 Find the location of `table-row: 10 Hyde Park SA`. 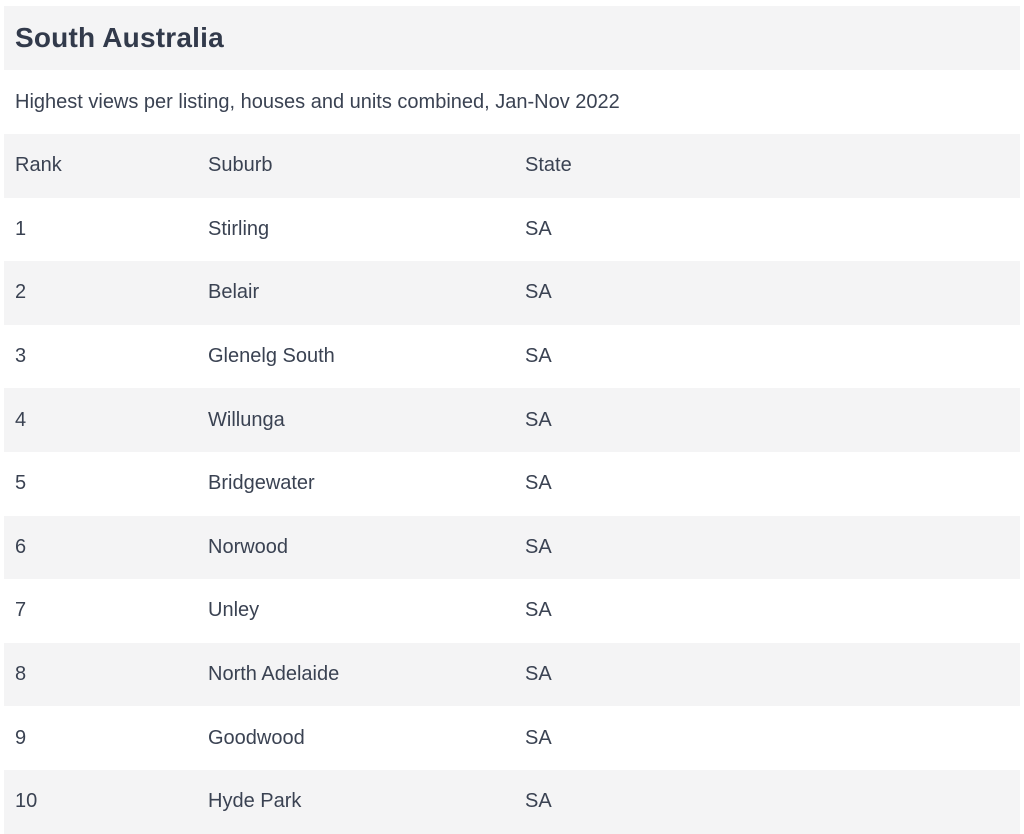

table-row: 10 Hyde Park SA is located at coordinates (512, 801).